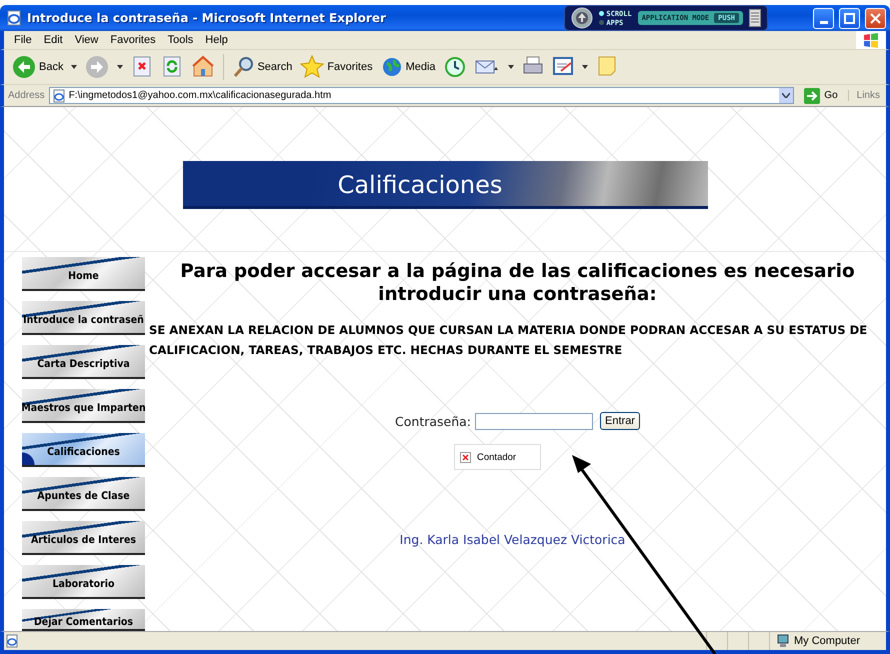  What do you see at coordinates (83, 450) in the screenshot?
I see `nav-button: Calificaciones` at bounding box center [83, 450].